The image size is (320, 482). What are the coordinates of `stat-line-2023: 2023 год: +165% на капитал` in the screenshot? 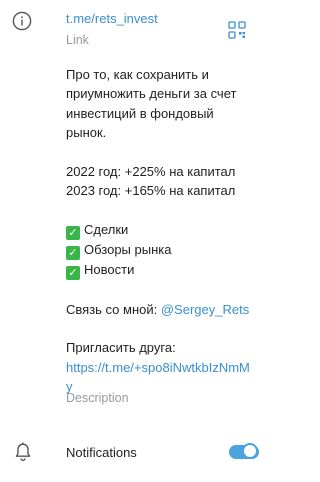 It's located at (151, 191).